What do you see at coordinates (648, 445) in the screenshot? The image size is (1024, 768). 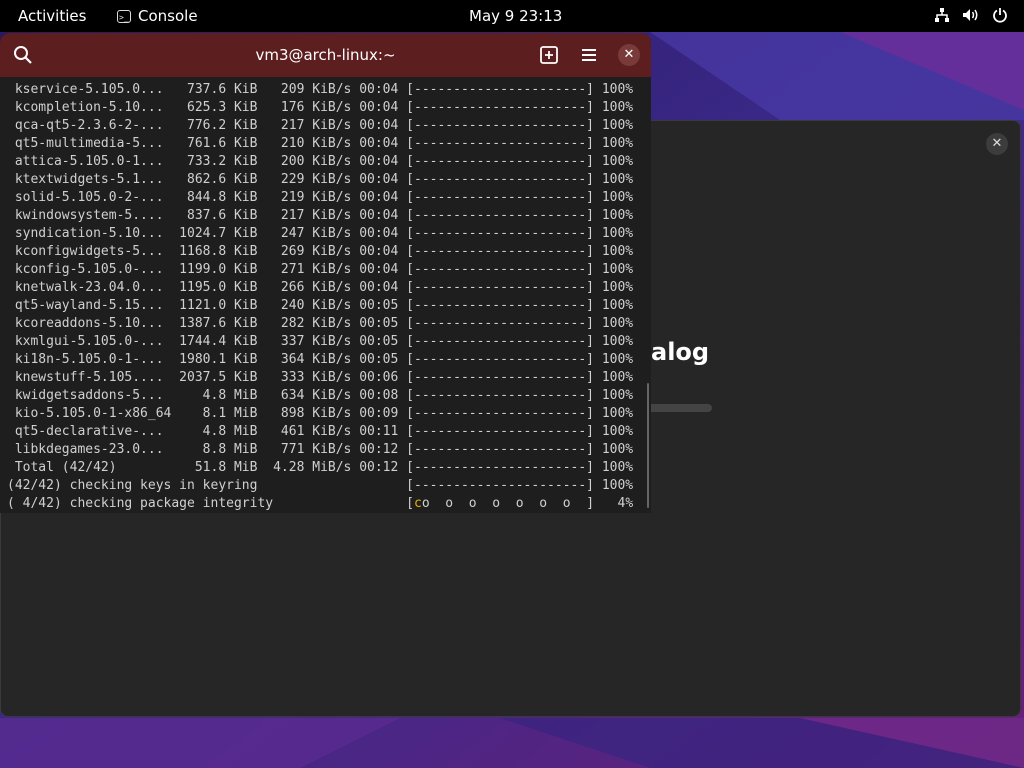 I see `terminal-scrollbar` at bounding box center [648, 445].